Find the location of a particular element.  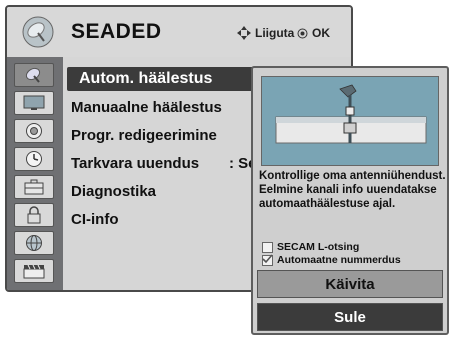

sidebar-item-time is located at coordinates (34, 159).